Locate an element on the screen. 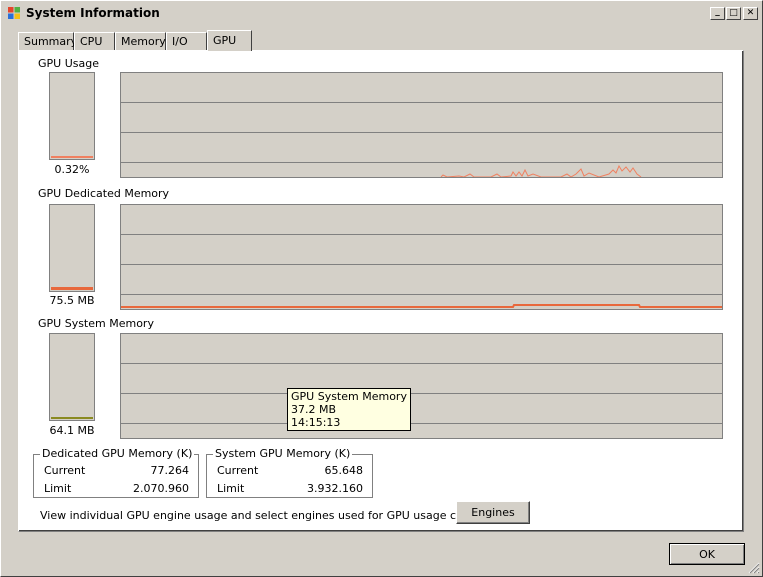  tooltip-value: 37.2 MB is located at coordinates (314, 409).